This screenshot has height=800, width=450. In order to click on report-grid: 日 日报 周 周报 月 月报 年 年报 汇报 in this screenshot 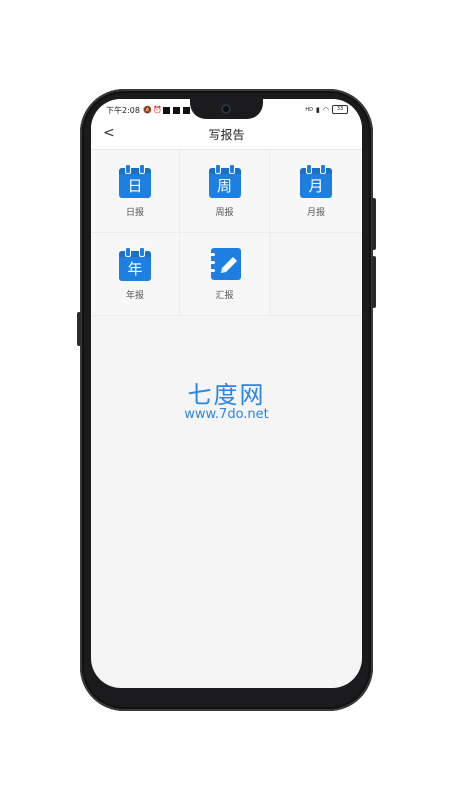, I will do `click(226, 233)`.